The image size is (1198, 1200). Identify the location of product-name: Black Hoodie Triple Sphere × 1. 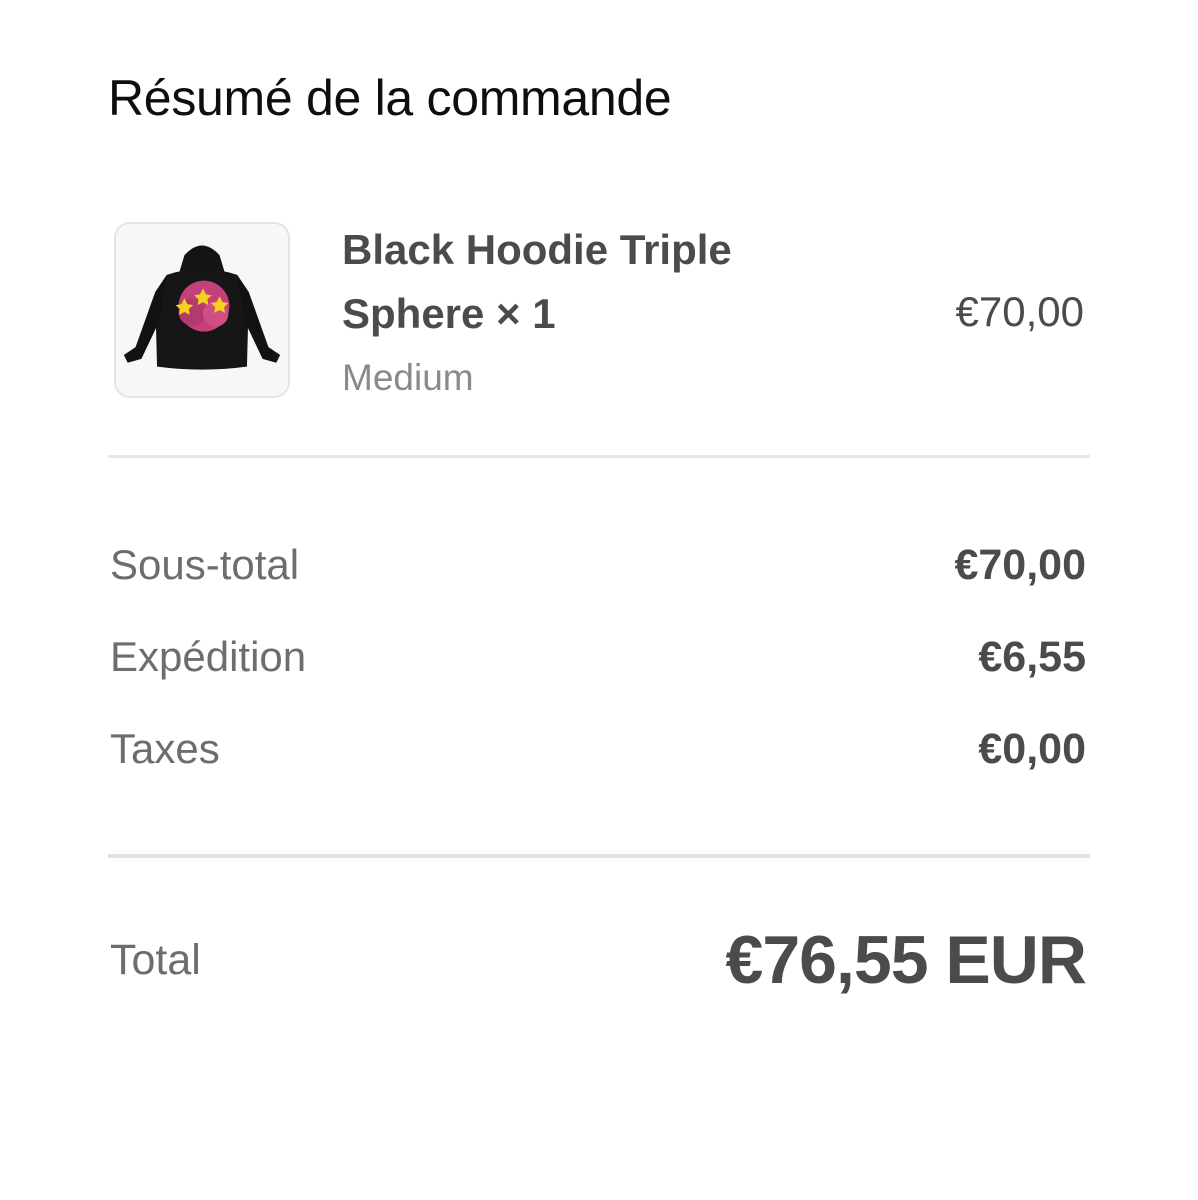
(537, 281).